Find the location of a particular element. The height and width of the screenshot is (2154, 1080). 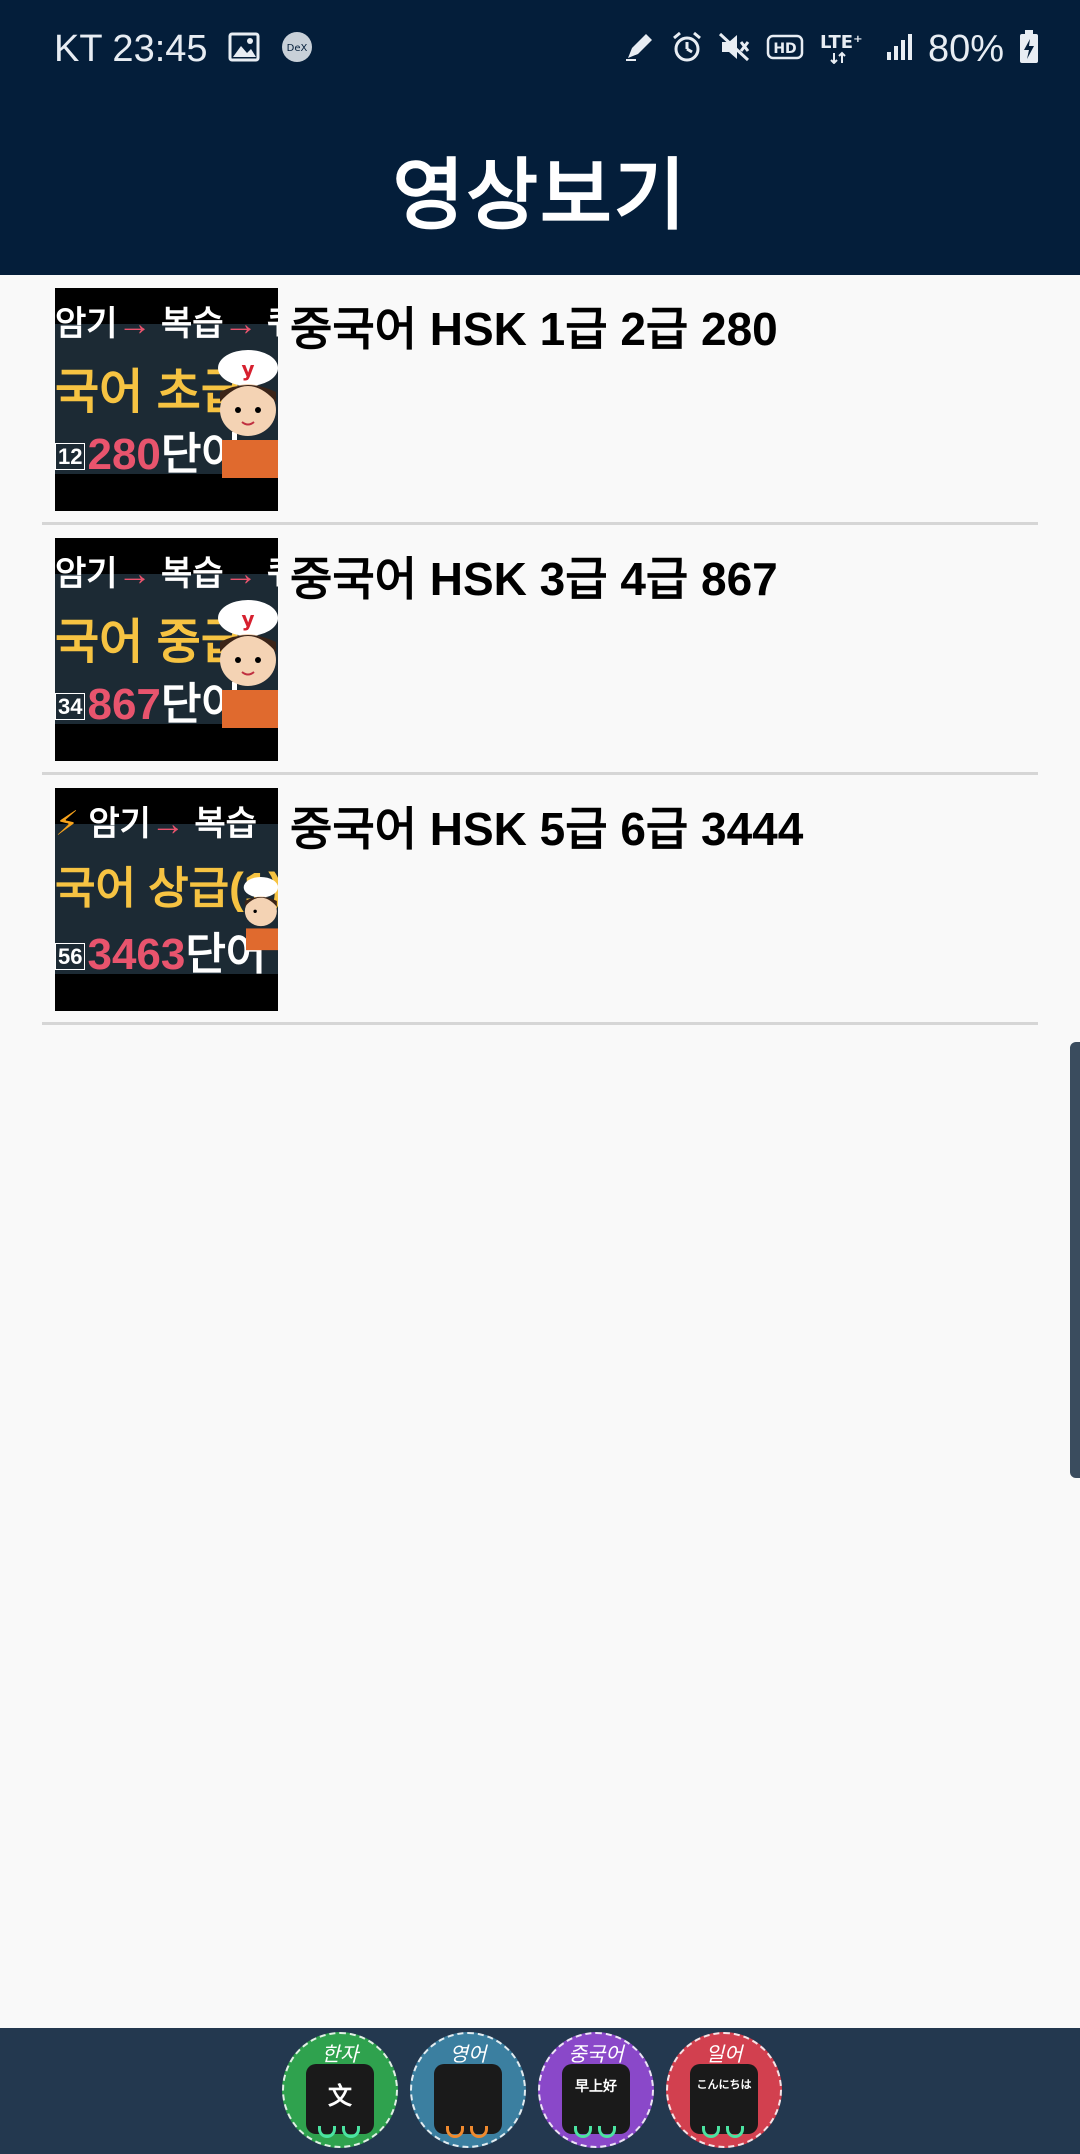

japanese-app-icon: 일어 こんにちは is located at coordinates (724, 2090).